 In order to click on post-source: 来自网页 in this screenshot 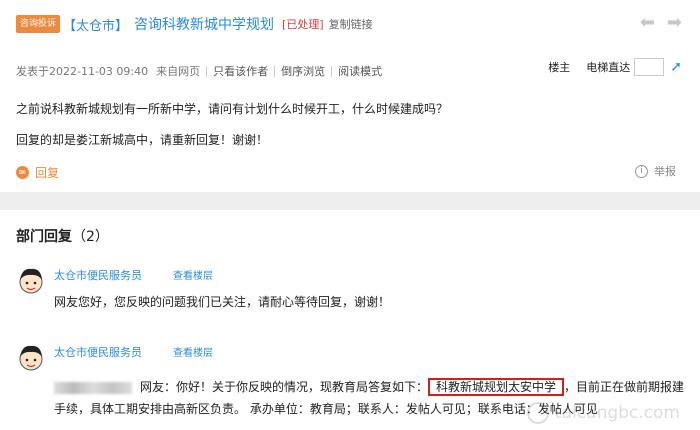, I will do `click(178, 71)`.